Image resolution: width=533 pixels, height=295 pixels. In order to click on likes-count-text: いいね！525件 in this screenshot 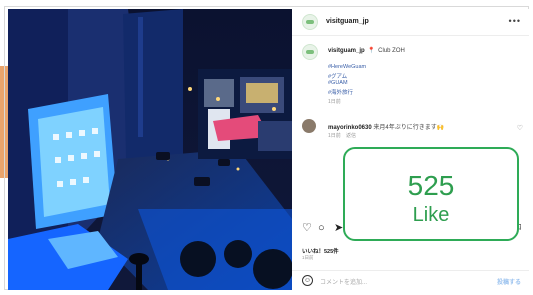, I will do `click(320, 251)`.